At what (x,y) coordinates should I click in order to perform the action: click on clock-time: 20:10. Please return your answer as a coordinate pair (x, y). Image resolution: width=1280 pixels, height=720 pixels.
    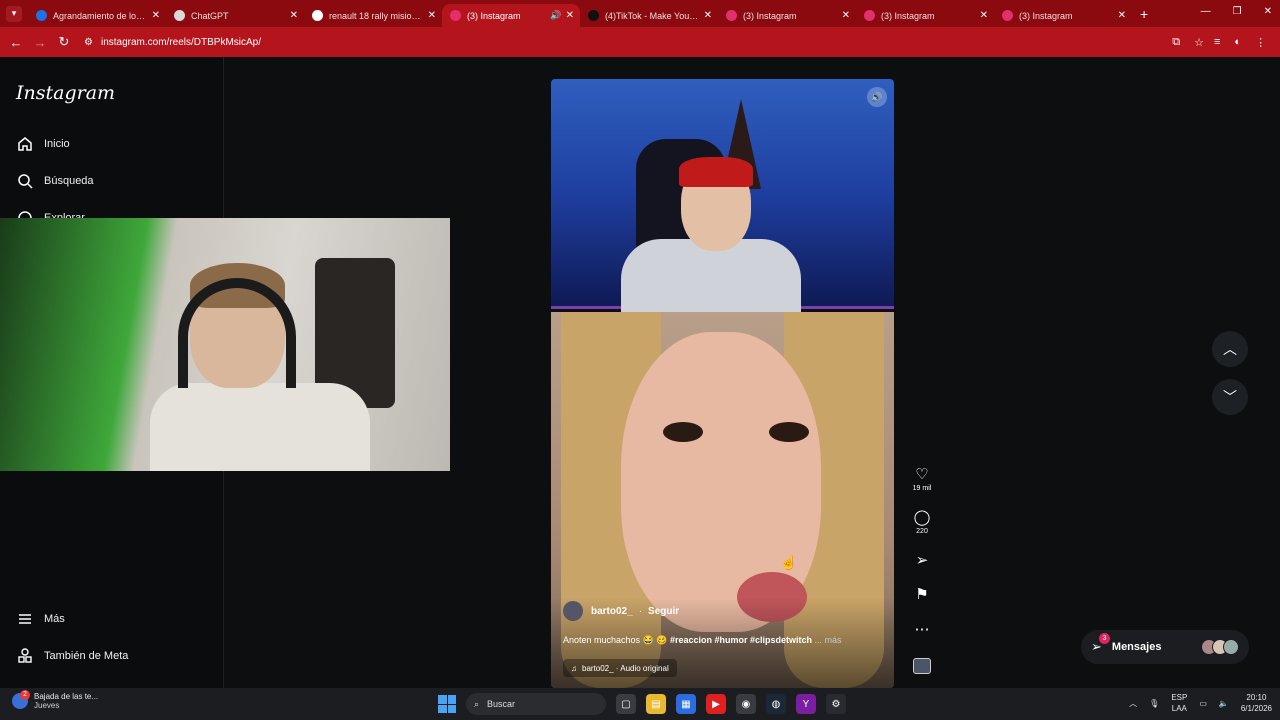
    Looking at the image, I should click on (1256, 697).